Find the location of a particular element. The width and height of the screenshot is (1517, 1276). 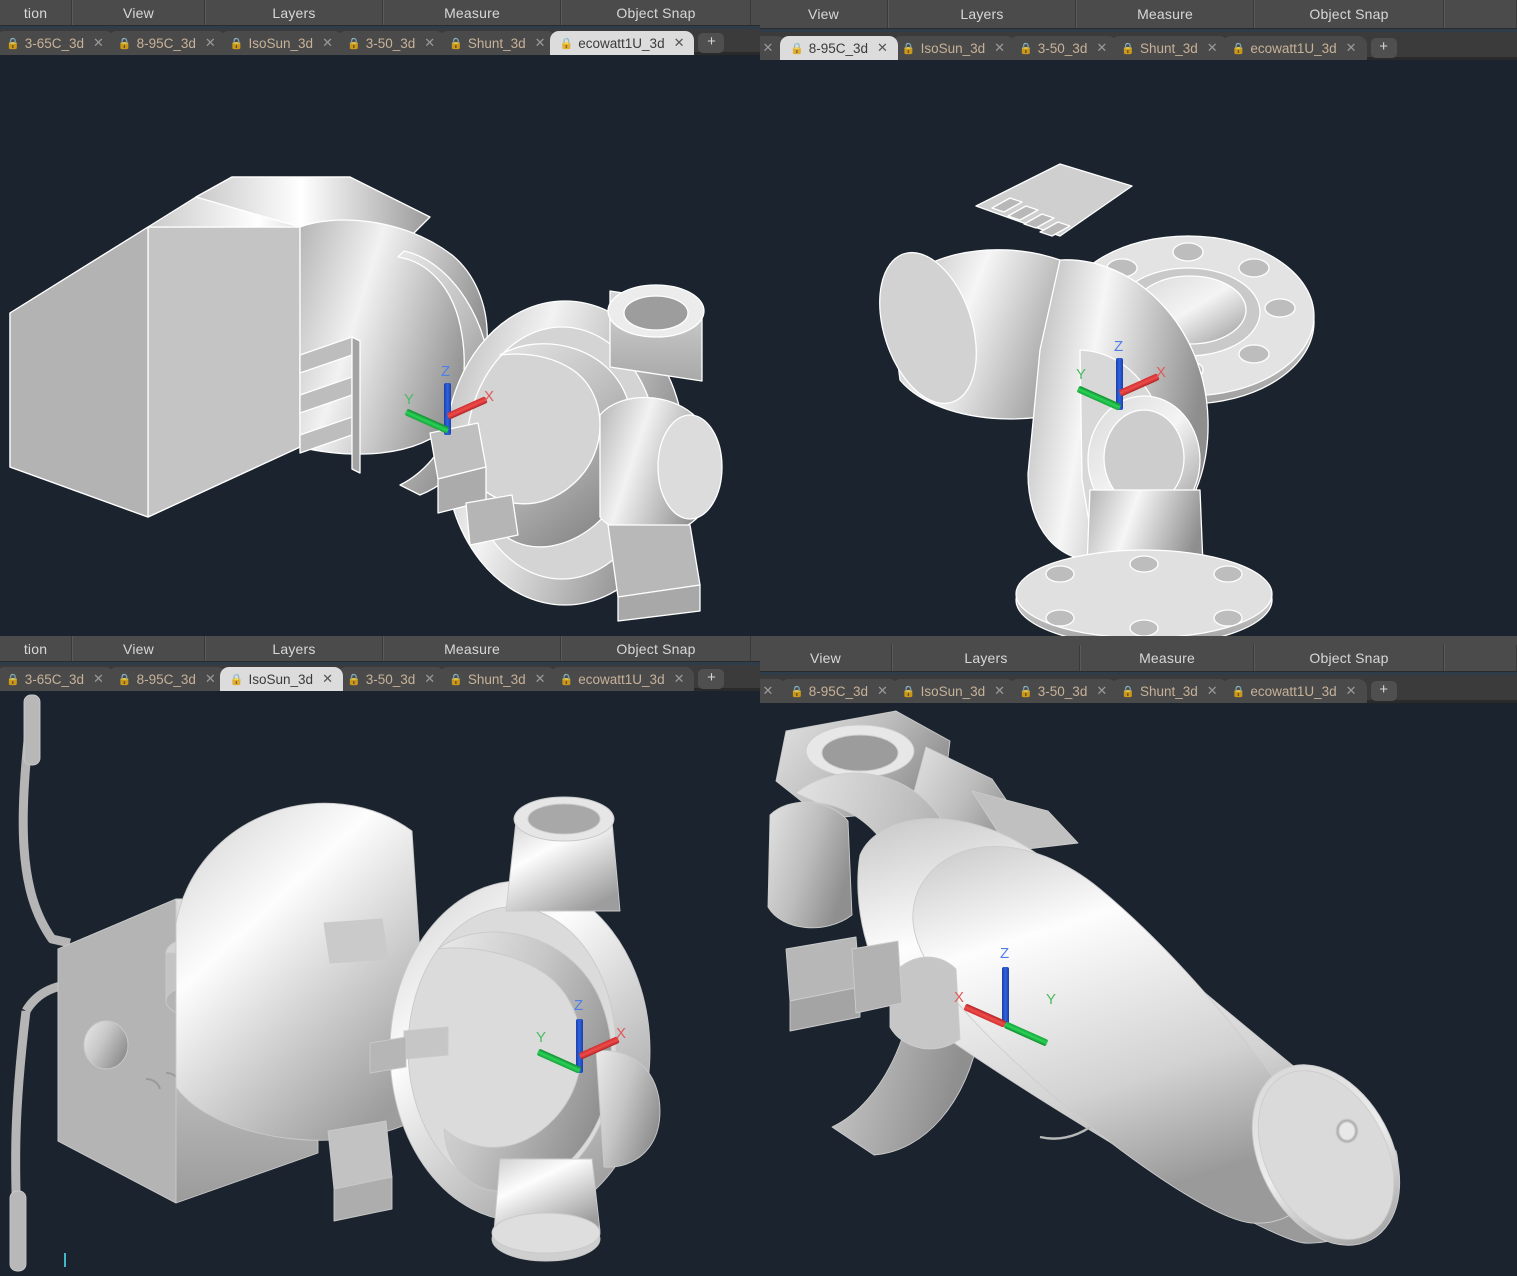

ribbon-tab-label: View is located at coordinates (138, 648).